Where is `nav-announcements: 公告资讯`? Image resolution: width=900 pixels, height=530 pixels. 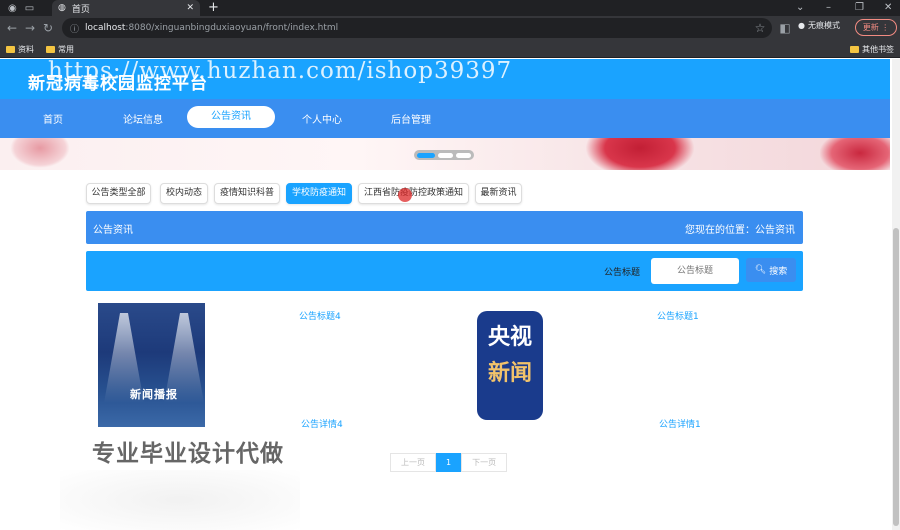 nav-announcements: 公告资讯 is located at coordinates (231, 117).